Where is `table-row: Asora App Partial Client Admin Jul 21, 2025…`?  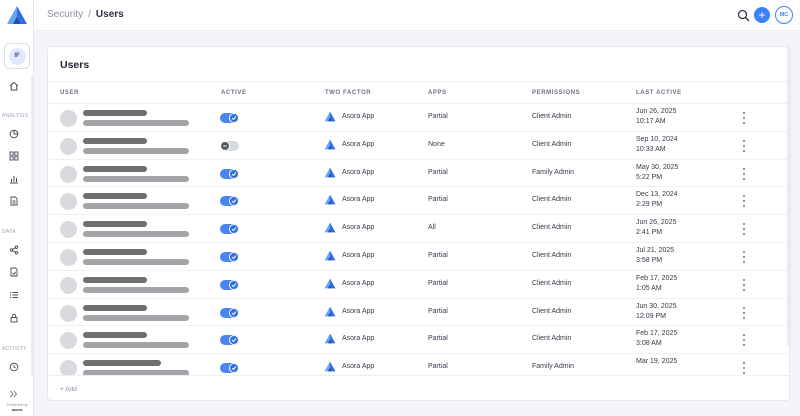 table-row: Asora App Partial Client Admin Jul 21, 2025… is located at coordinates (418, 257).